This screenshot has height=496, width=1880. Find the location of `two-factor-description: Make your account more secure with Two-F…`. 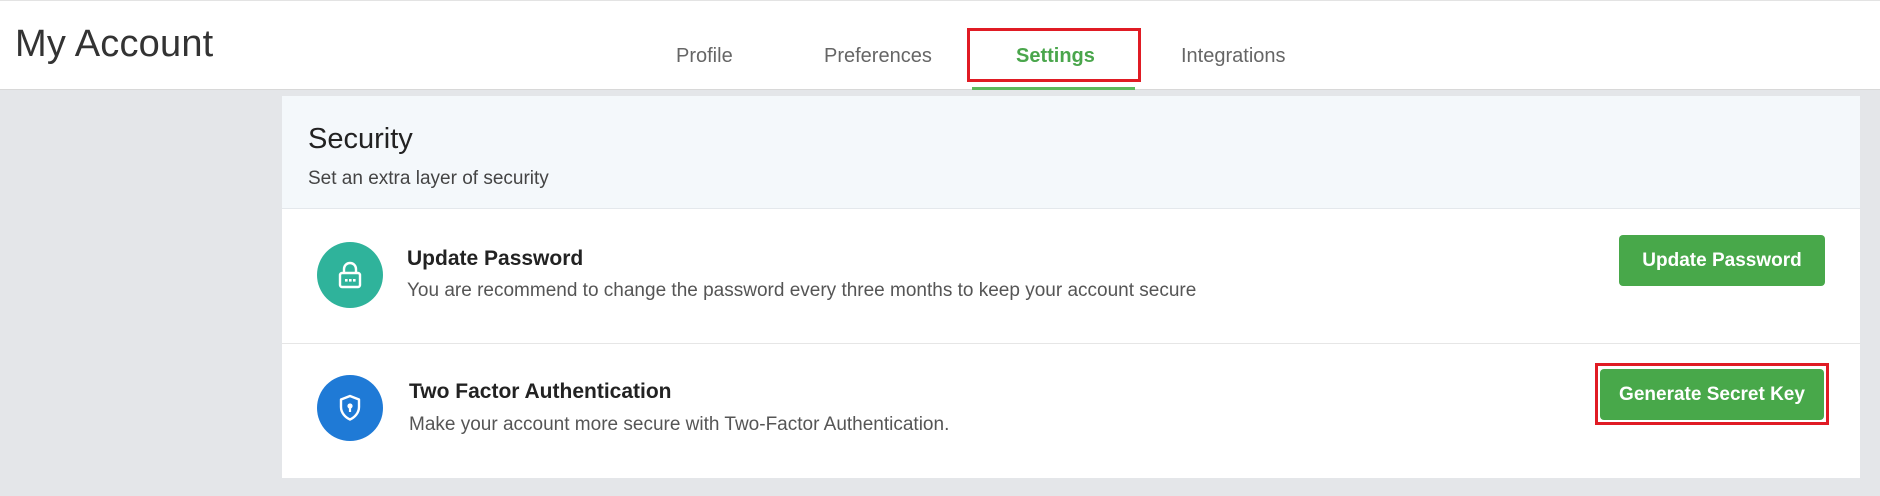

two-factor-description: Make your account more secure with Two-F… is located at coordinates (679, 424).